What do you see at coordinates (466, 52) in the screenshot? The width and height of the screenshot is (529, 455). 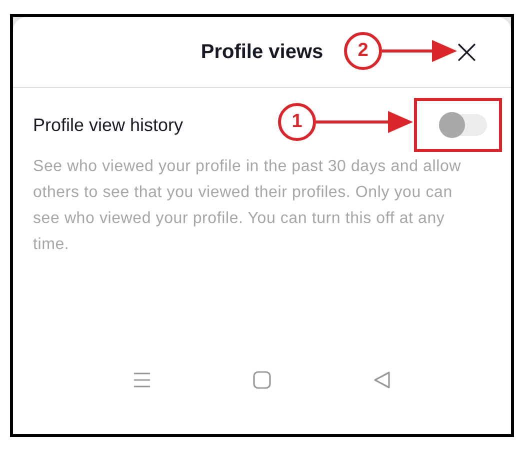 I see `close-button: ×` at bounding box center [466, 52].